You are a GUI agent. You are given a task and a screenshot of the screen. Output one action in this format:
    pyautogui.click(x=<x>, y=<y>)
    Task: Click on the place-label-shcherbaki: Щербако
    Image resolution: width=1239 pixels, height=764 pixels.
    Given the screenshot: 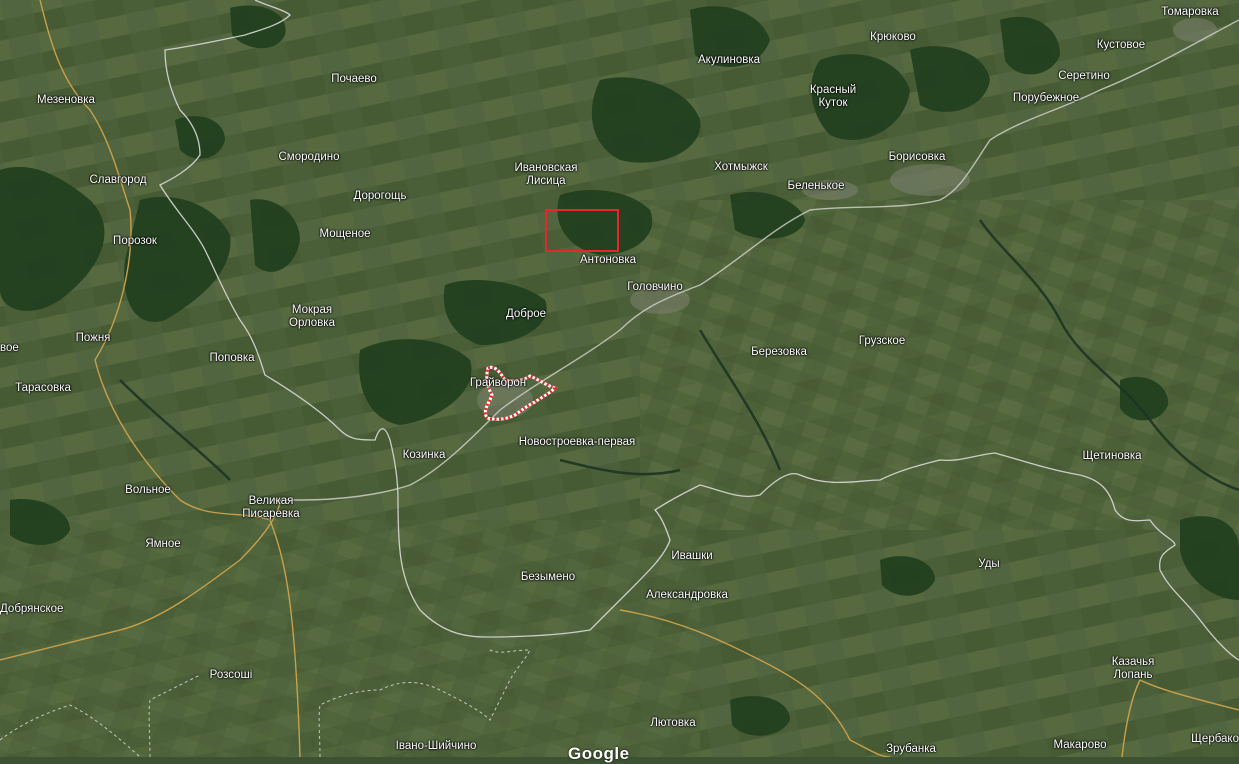 What is the action you would take?
    pyautogui.click(x=1215, y=739)
    